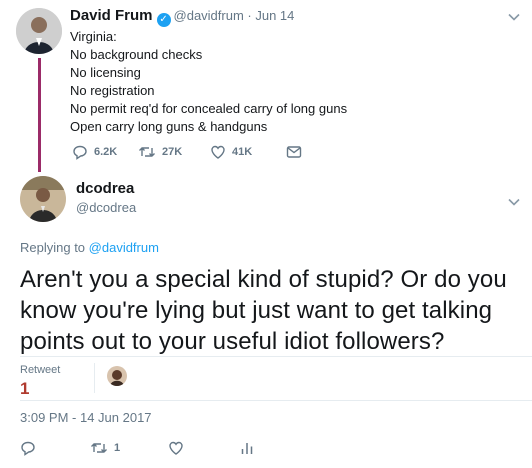  I want to click on replying-to-label: Replying to, so click(54, 247).